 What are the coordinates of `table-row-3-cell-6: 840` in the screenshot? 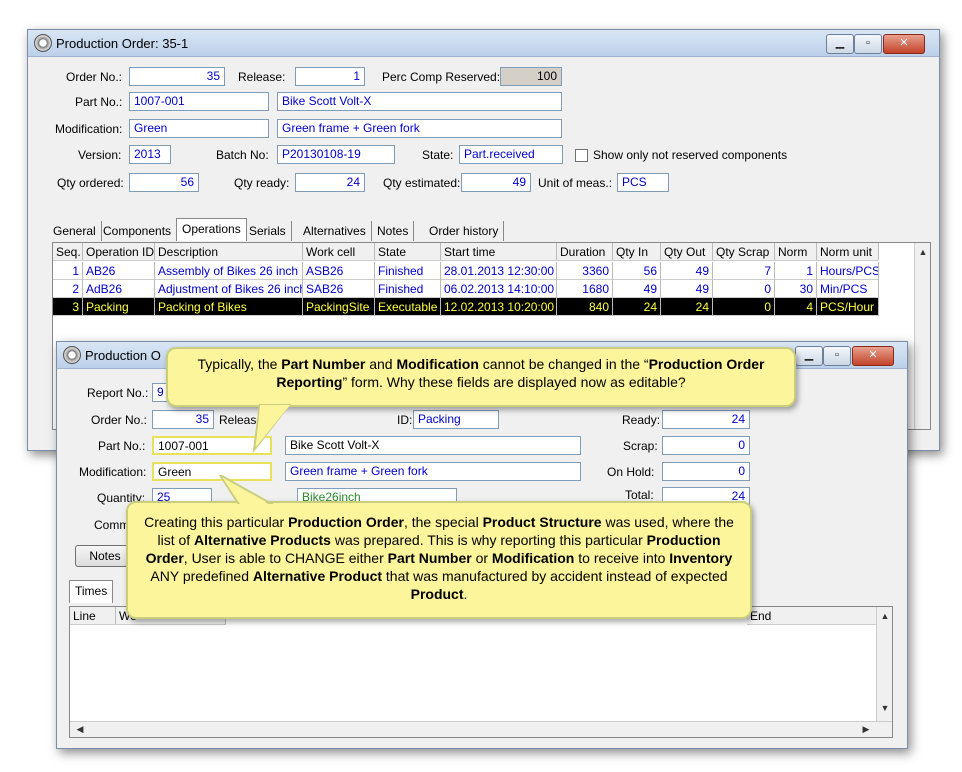 It's located at (585, 307).